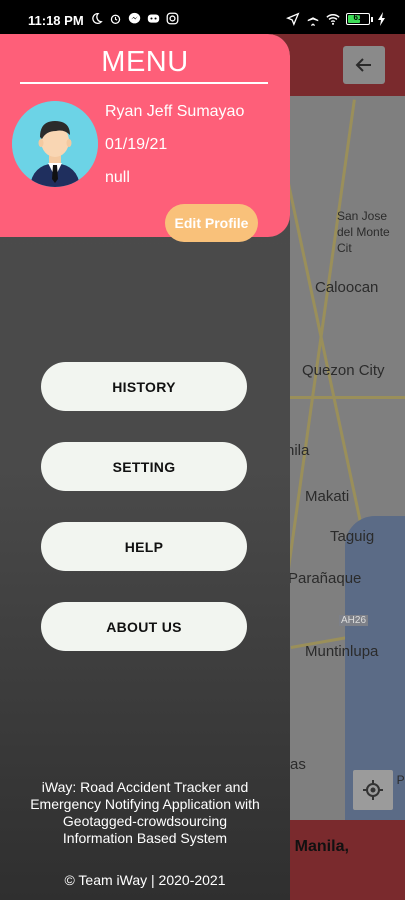  Describe the element at coordinates (144, 386) in the screenshot. I see `history-button: HISTORY` at that location.